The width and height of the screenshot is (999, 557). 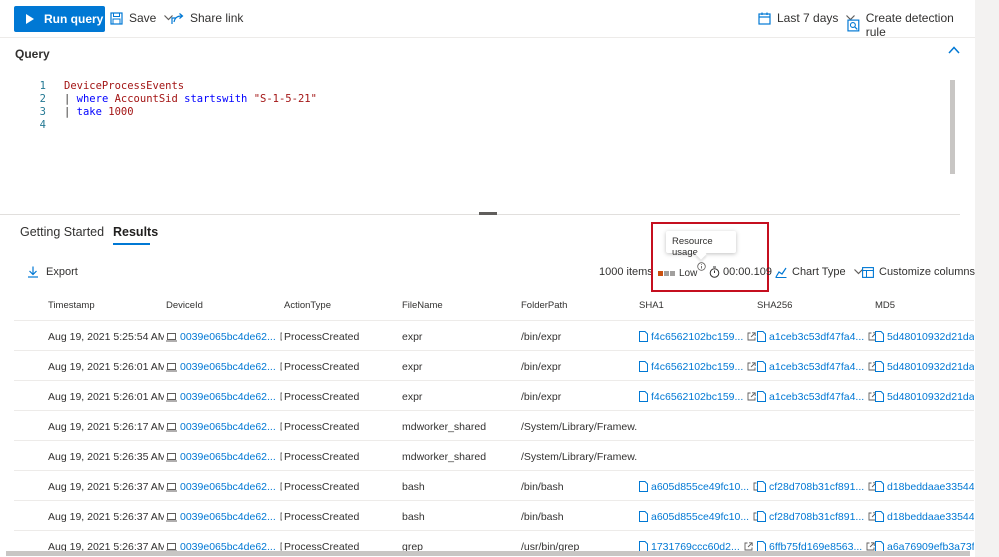 What do you see at coordinates (701, 266) in the screenshot?
I see `info-icon` at bounding box center [701, 266].